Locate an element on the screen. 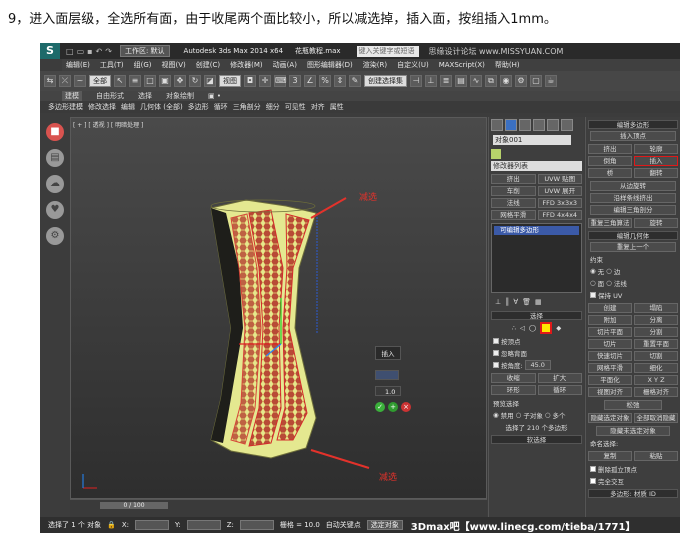  insert-vertex-button: 插入顶点 is located at coordinates (633, 136).